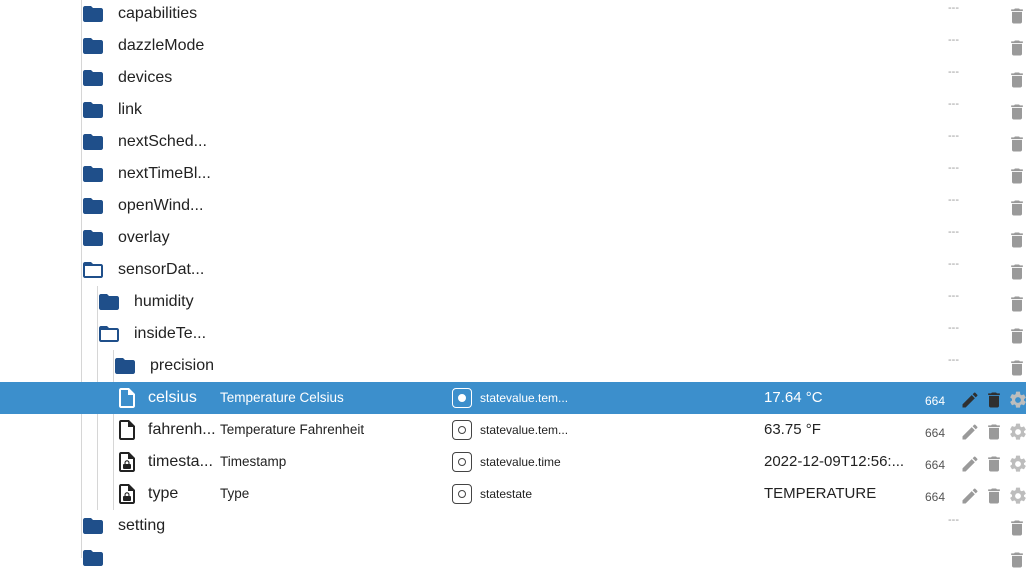 This screenshot has width=1026, height=575. What do you see at coordinates (513, 526) in the screenshot?
I see `folder-row-setting: setting ---` at bounding box center [513, 526].